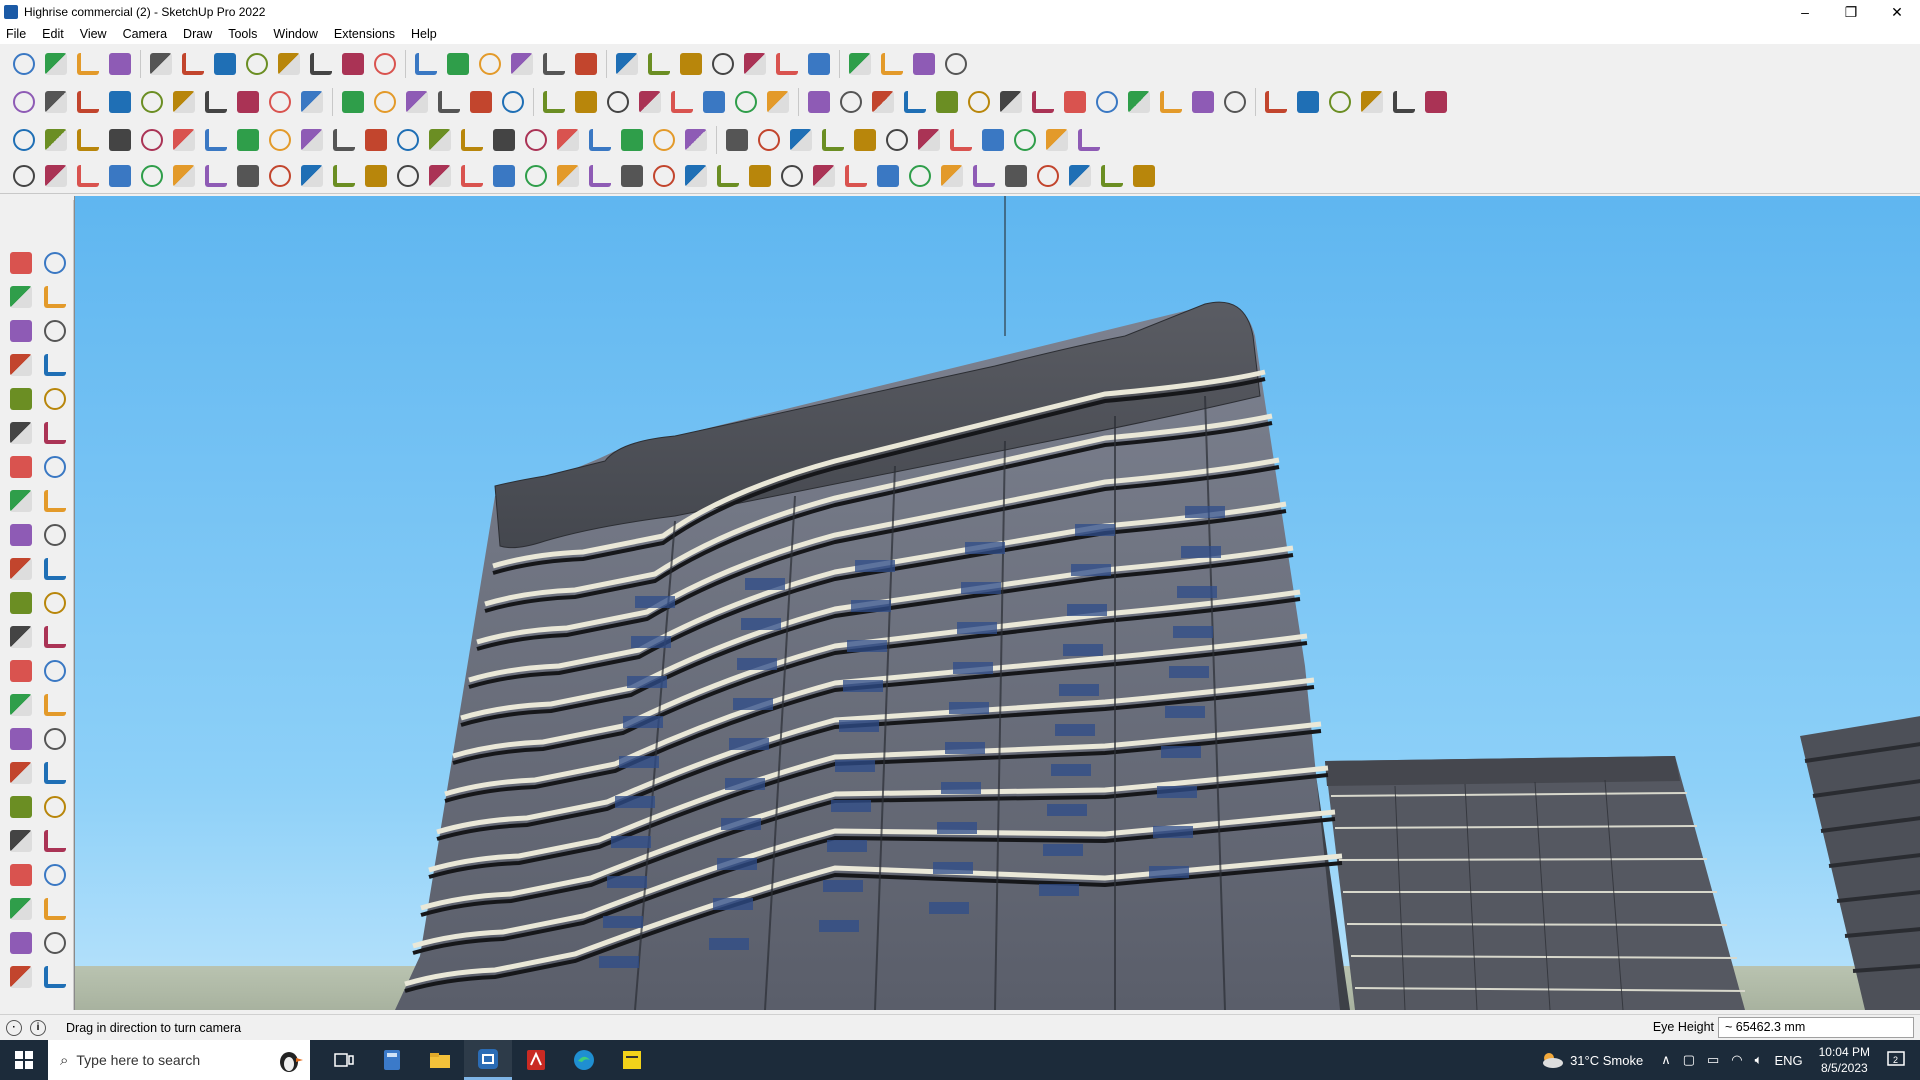  What do you see at coordinates (312, 102) in the screenshot?
I see `tool-r2-9-button` at bounding box center [312, 102].